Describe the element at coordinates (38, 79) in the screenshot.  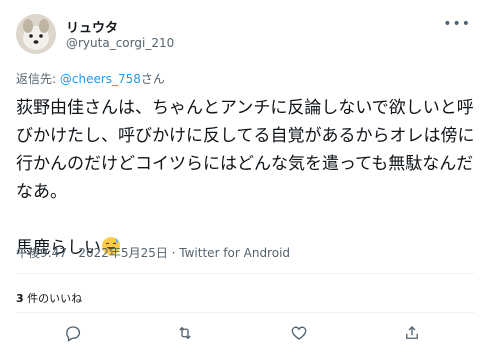
I see `reply-prefix: 返信先:` at that location.